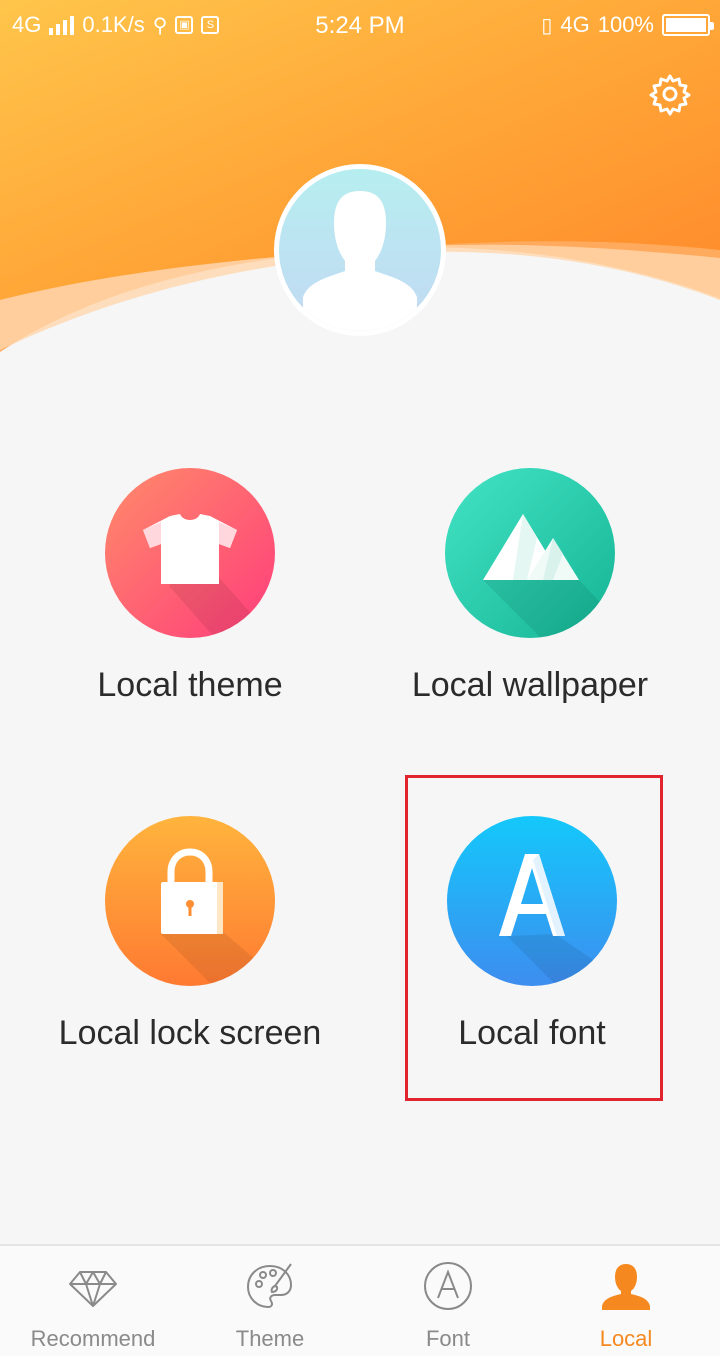 The height and width of the screenshot is (1356, 720). I want to click on local-wallpaper-label: Local wallpaper, so click(530, 685).